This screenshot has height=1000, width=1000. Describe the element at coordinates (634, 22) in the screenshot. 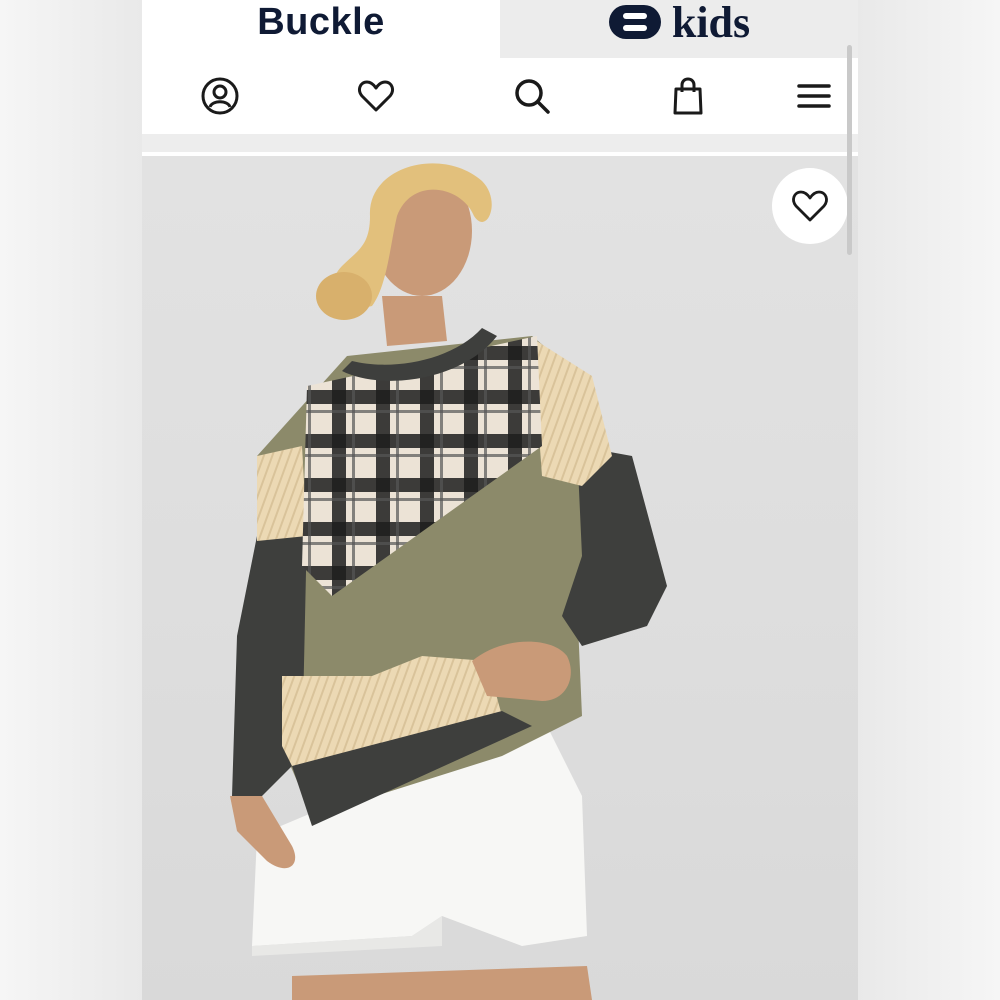

I see `buckle-b-mark-icon` at that location.